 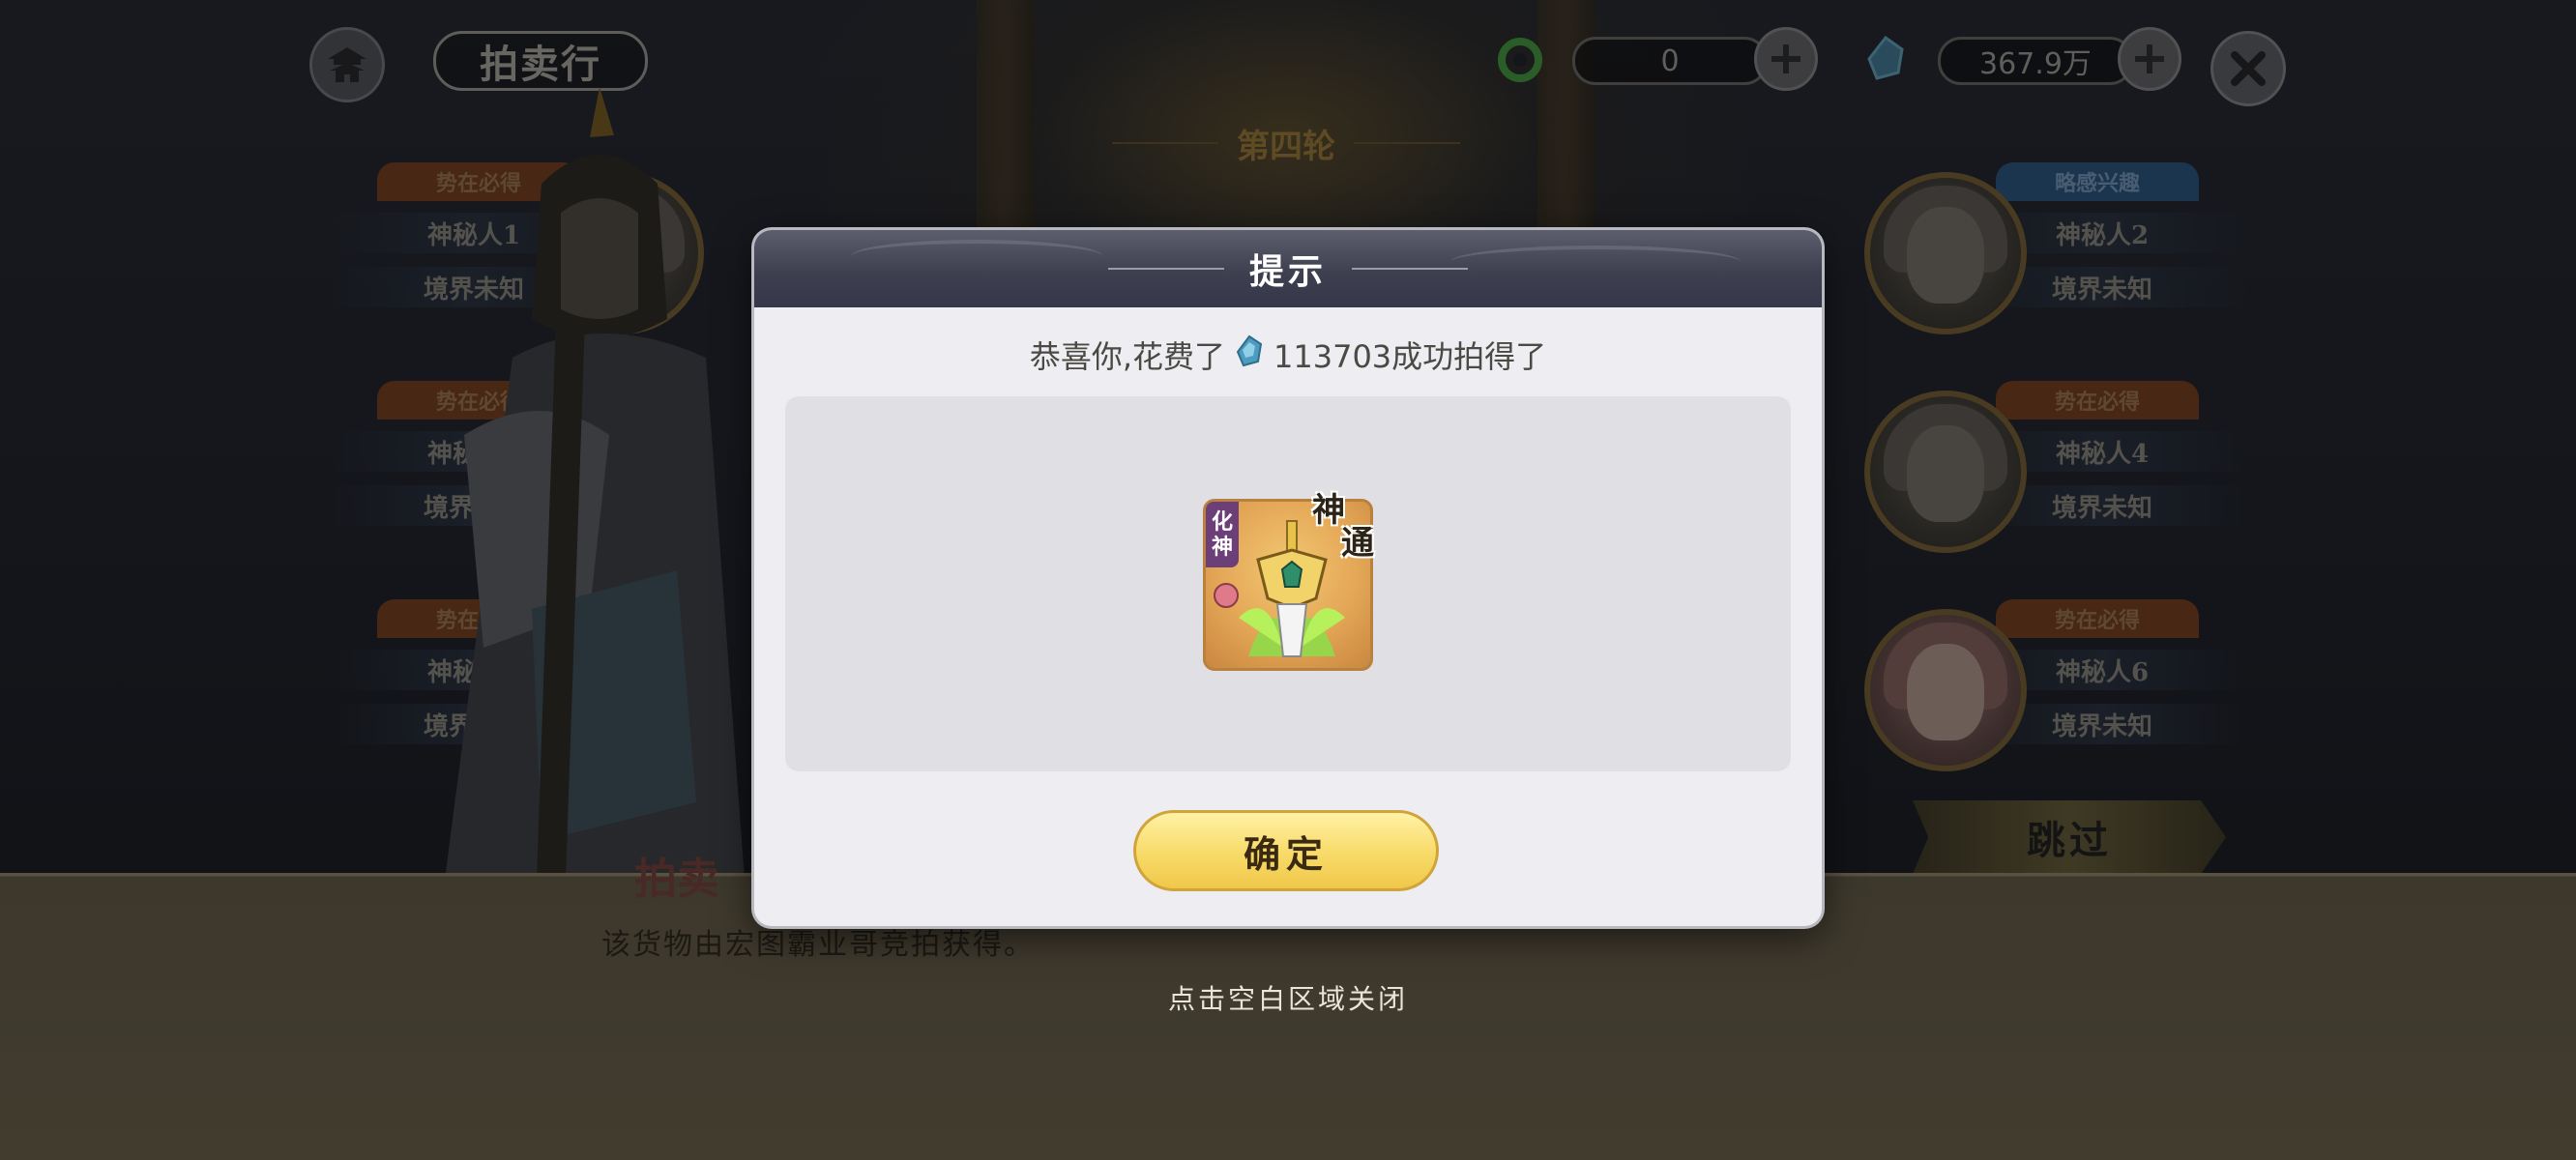 I want to click on item-card: 化 神 神 通, so click(x=1288, y=582).